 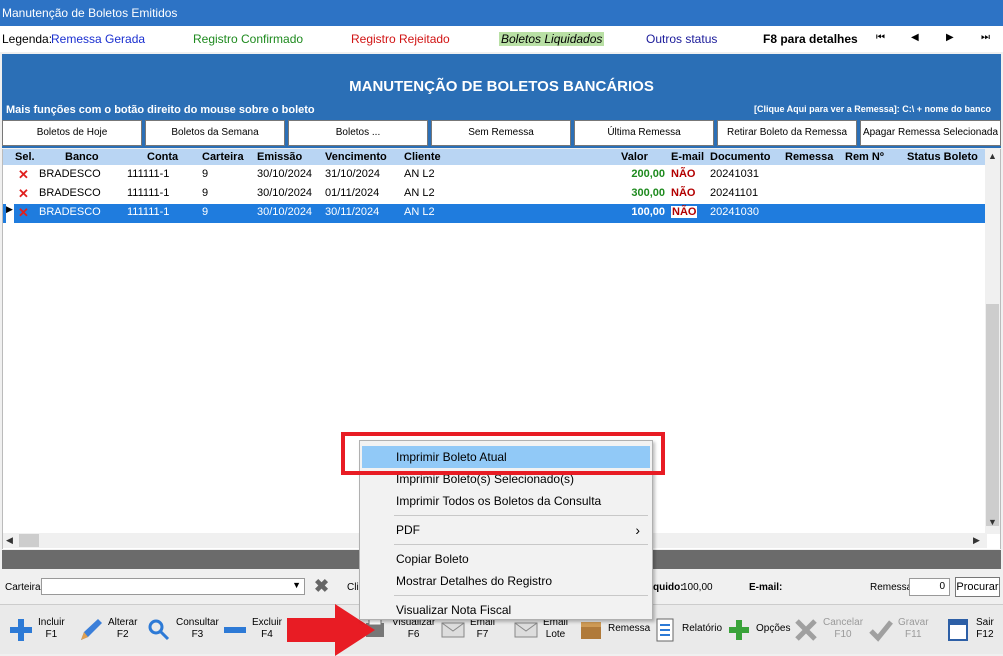 I want to click on email-label: E-mail:, so click(x=766, y=587).